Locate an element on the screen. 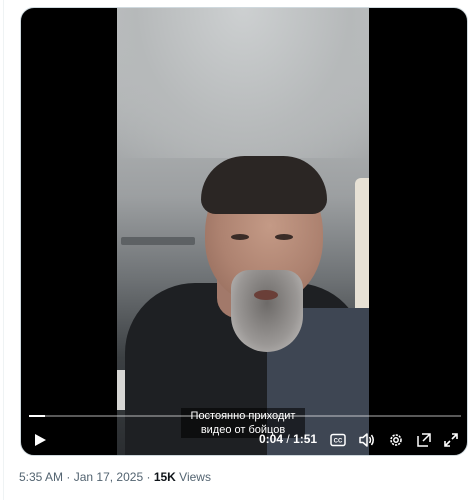 The width and height of the screenshot is (475, 500). speaker-mouth is located at coordinates (266, 295).